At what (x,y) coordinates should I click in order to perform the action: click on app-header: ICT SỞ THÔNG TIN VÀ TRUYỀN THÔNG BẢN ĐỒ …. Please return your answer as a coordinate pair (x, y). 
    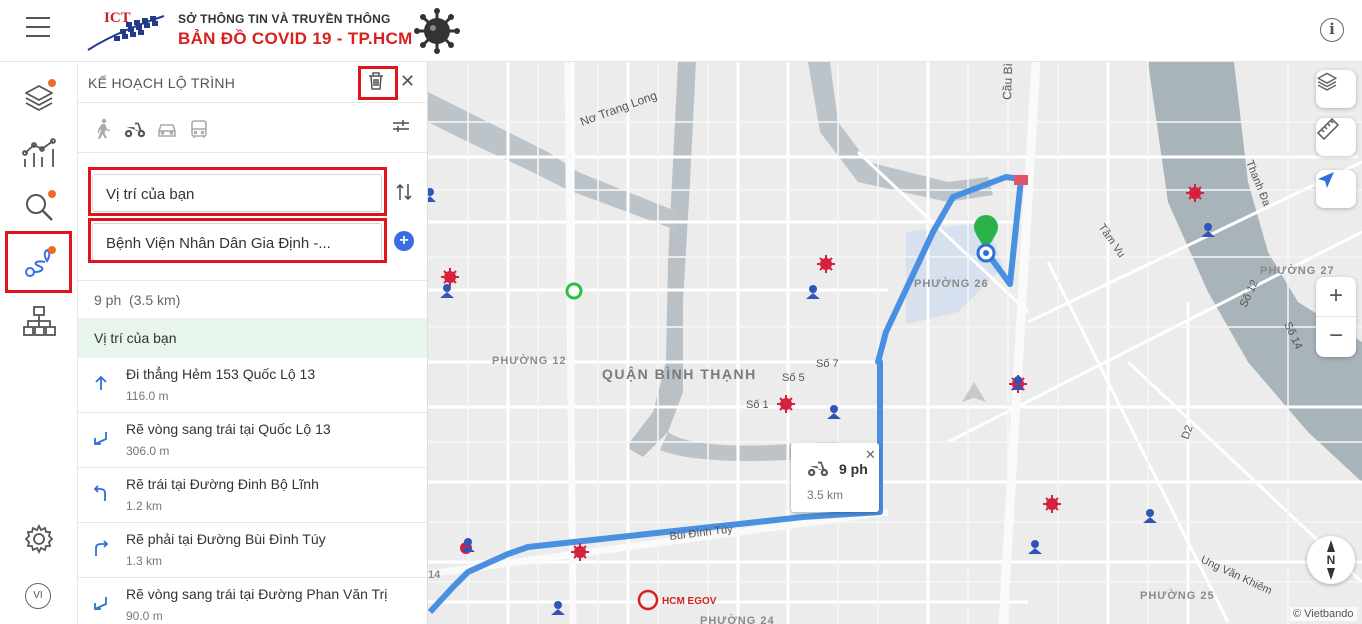
    Looking at the image, I should click on (681, 31).